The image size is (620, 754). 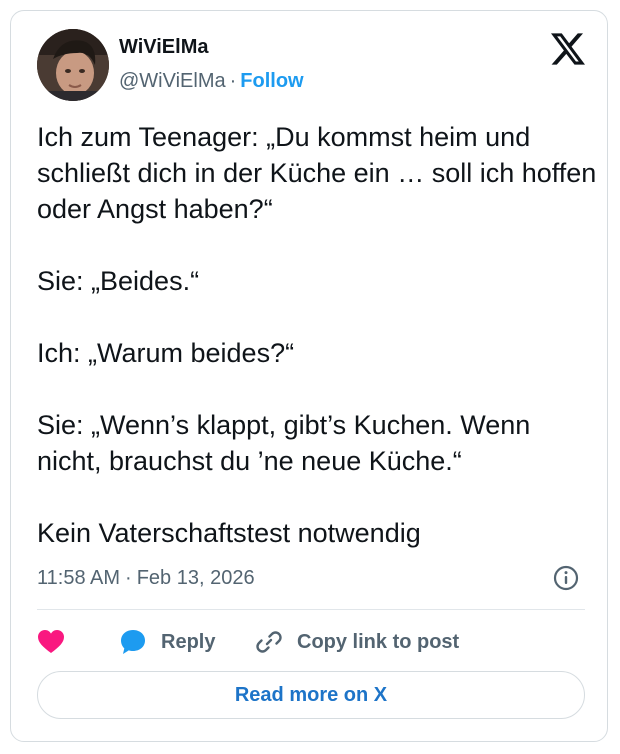 I want to click on author-handle-row: @WiViElMa · Follow, so click(x=211, y=81).